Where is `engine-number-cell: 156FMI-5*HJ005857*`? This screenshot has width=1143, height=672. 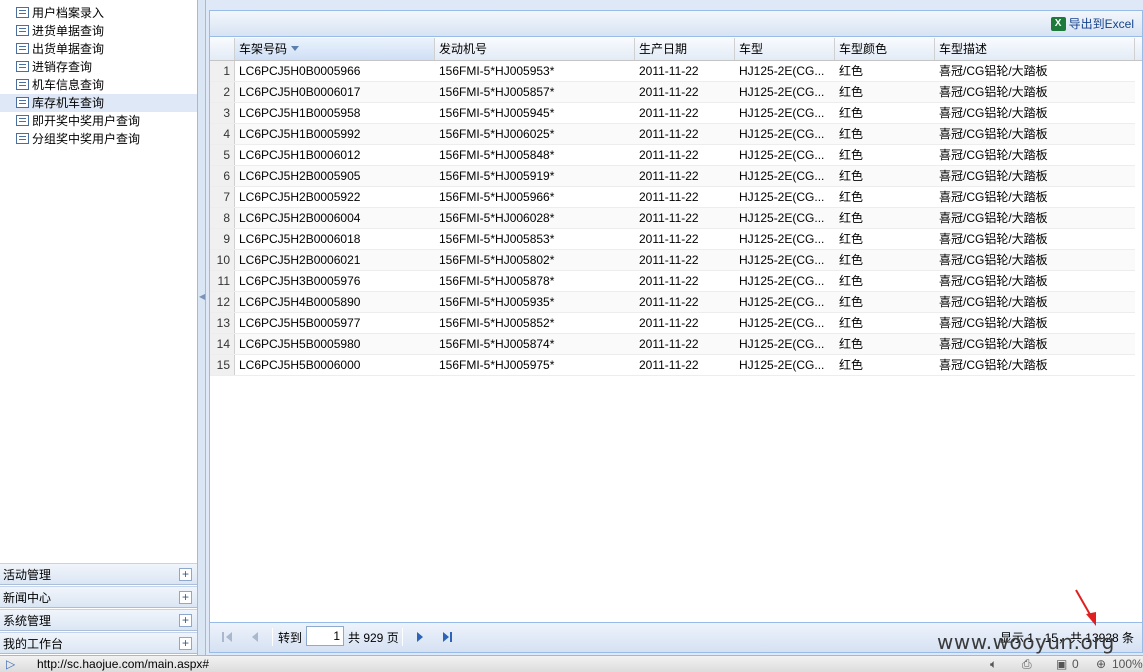
engine-number-cell: 156FMI-5*HJ005857* is located at coordinates (497, 92).